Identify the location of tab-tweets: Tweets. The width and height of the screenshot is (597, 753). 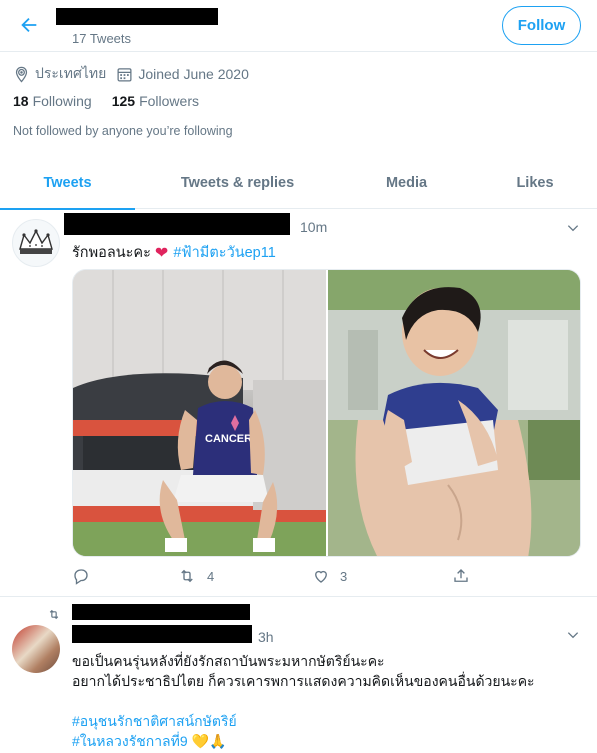
(67, 183).